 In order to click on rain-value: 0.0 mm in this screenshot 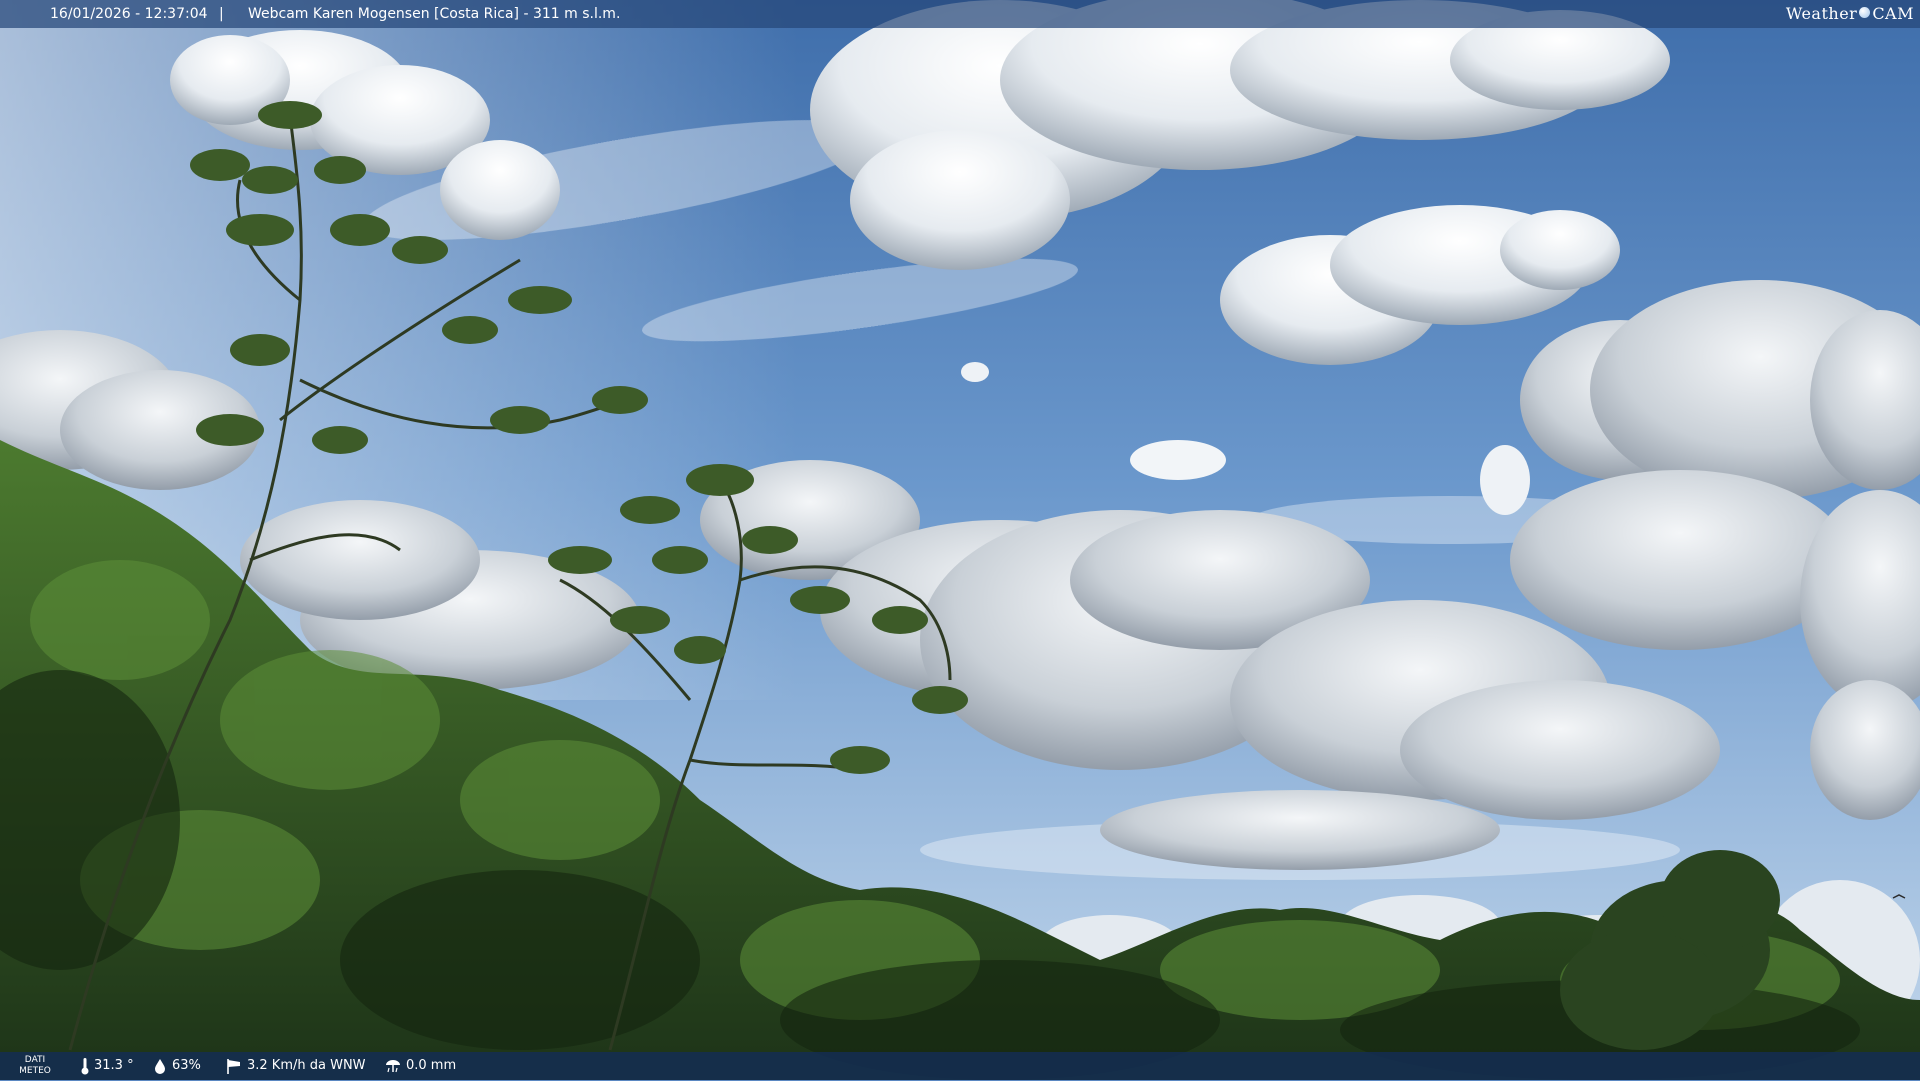, I will do `click(431, 1065)`.